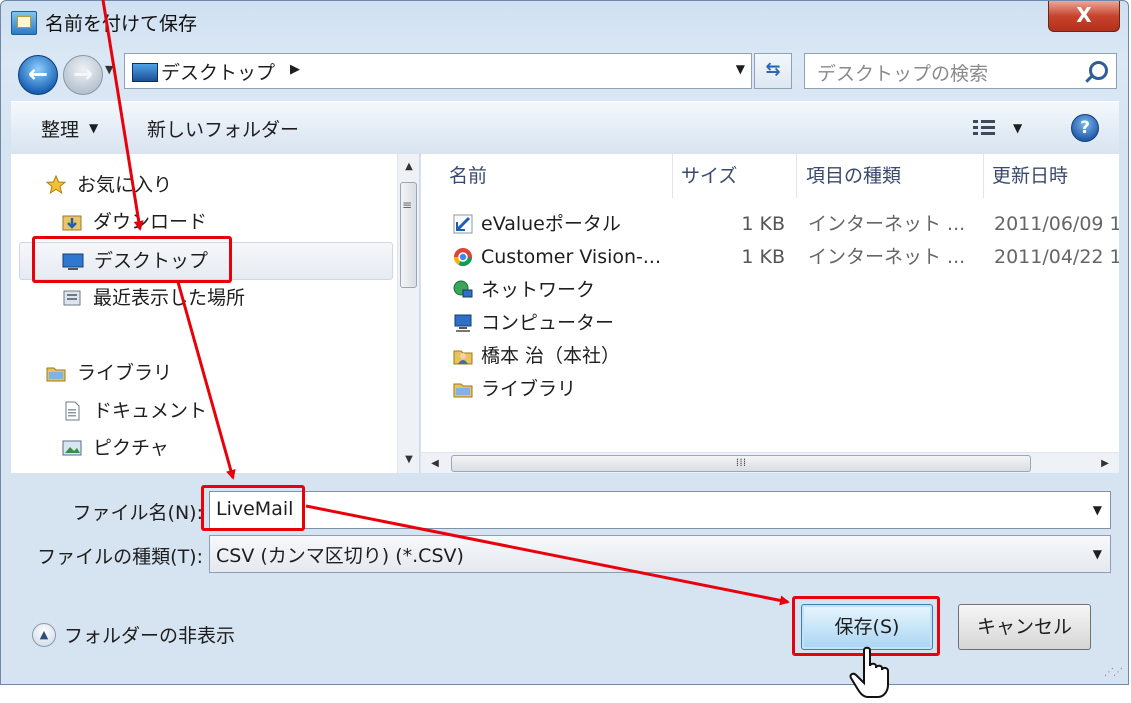 The width and height of the screenshot is (1131, 703). What do you see at coordinates (72, 411) in the screenshot?
I see `documents-icon` at bounding box center [72, 411].